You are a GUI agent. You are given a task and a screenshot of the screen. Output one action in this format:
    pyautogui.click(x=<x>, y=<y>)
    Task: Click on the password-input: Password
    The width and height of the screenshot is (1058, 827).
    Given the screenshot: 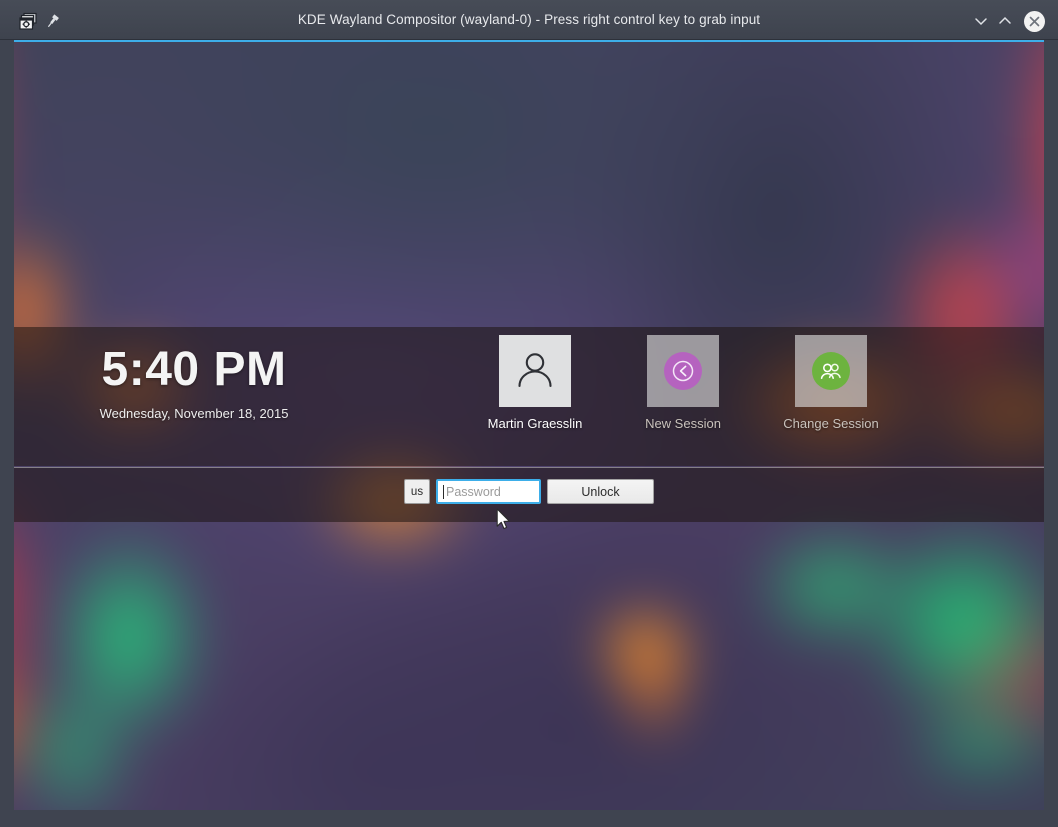 What is the action you would take?
    pyautogui.click(x=488, y=491)
    